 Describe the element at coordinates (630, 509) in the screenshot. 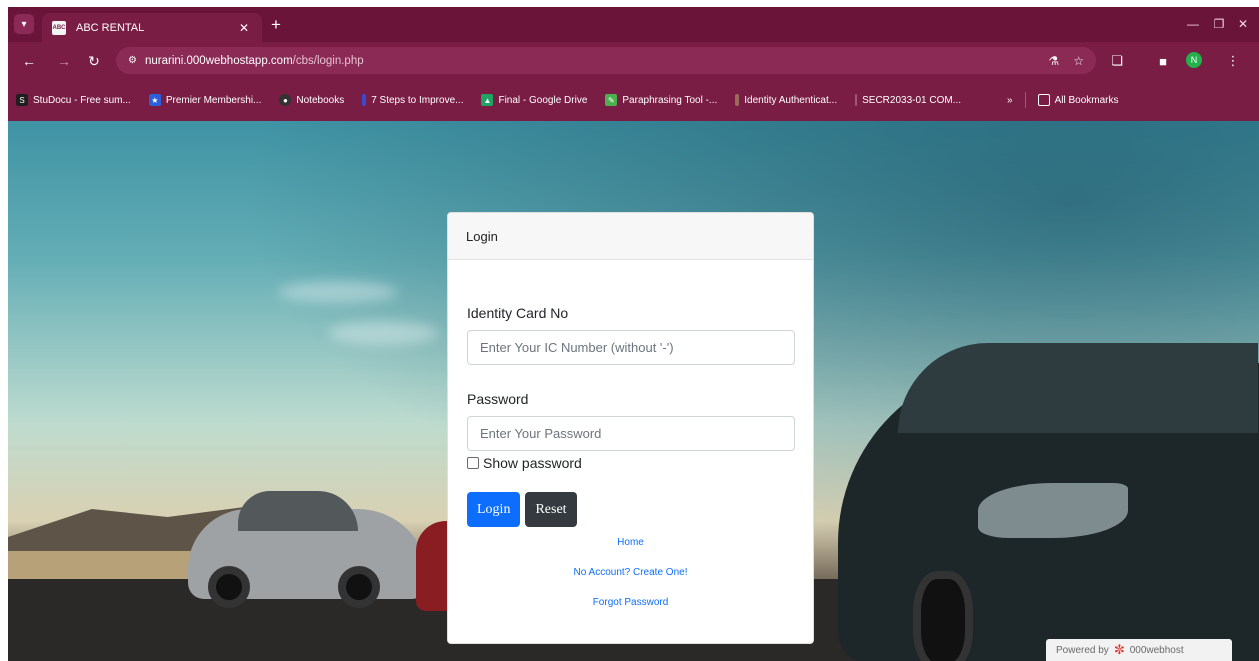

I see `button-row: Login Reset` at that location.